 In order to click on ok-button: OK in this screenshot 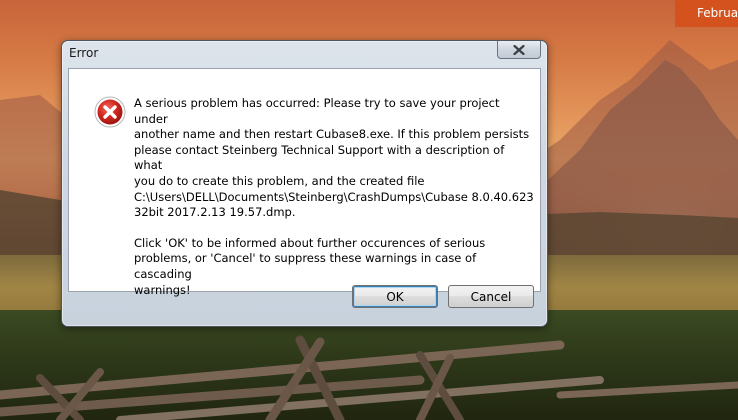, I will do `click(395, 296)`.